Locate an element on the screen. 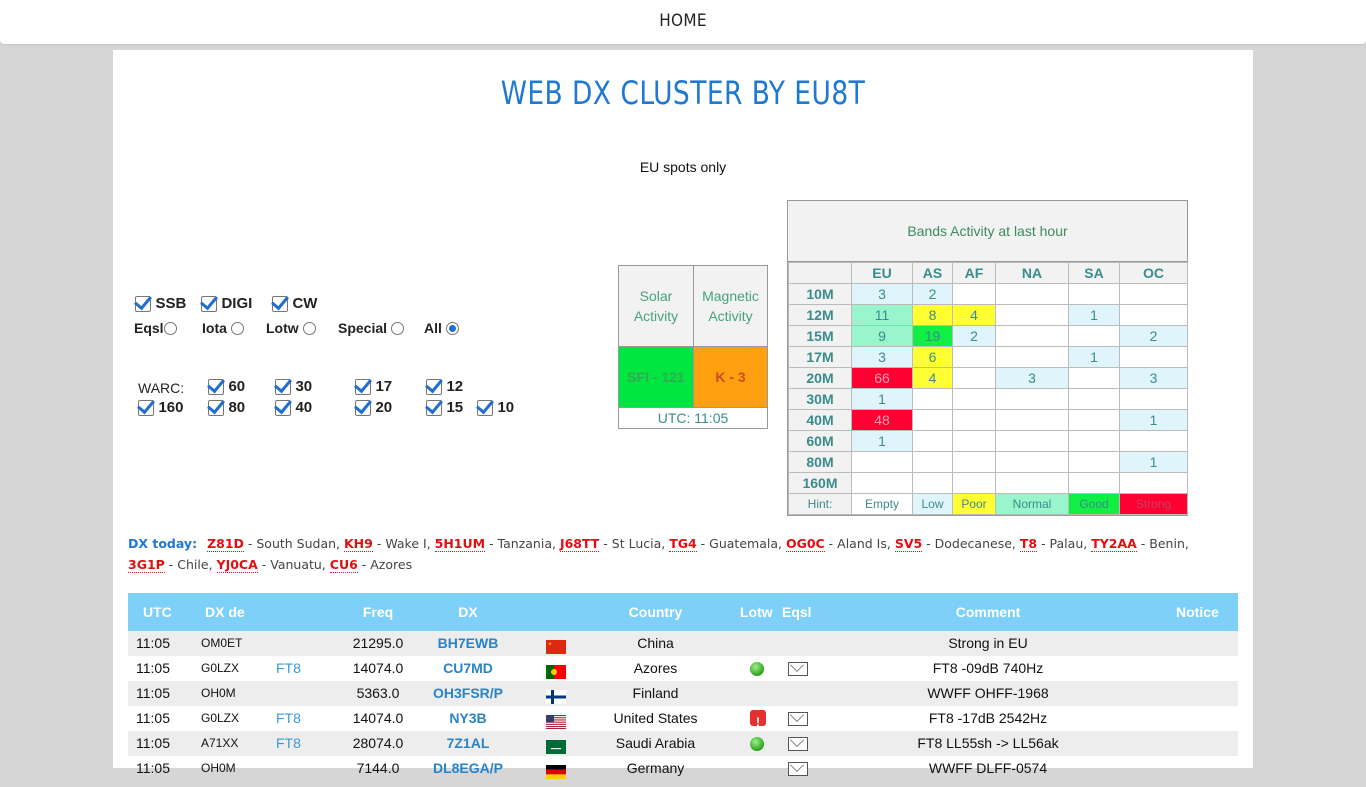 This screenshot has height=787, width=1366. band-activity-cell: 48 is located at coordinates (882, 420).